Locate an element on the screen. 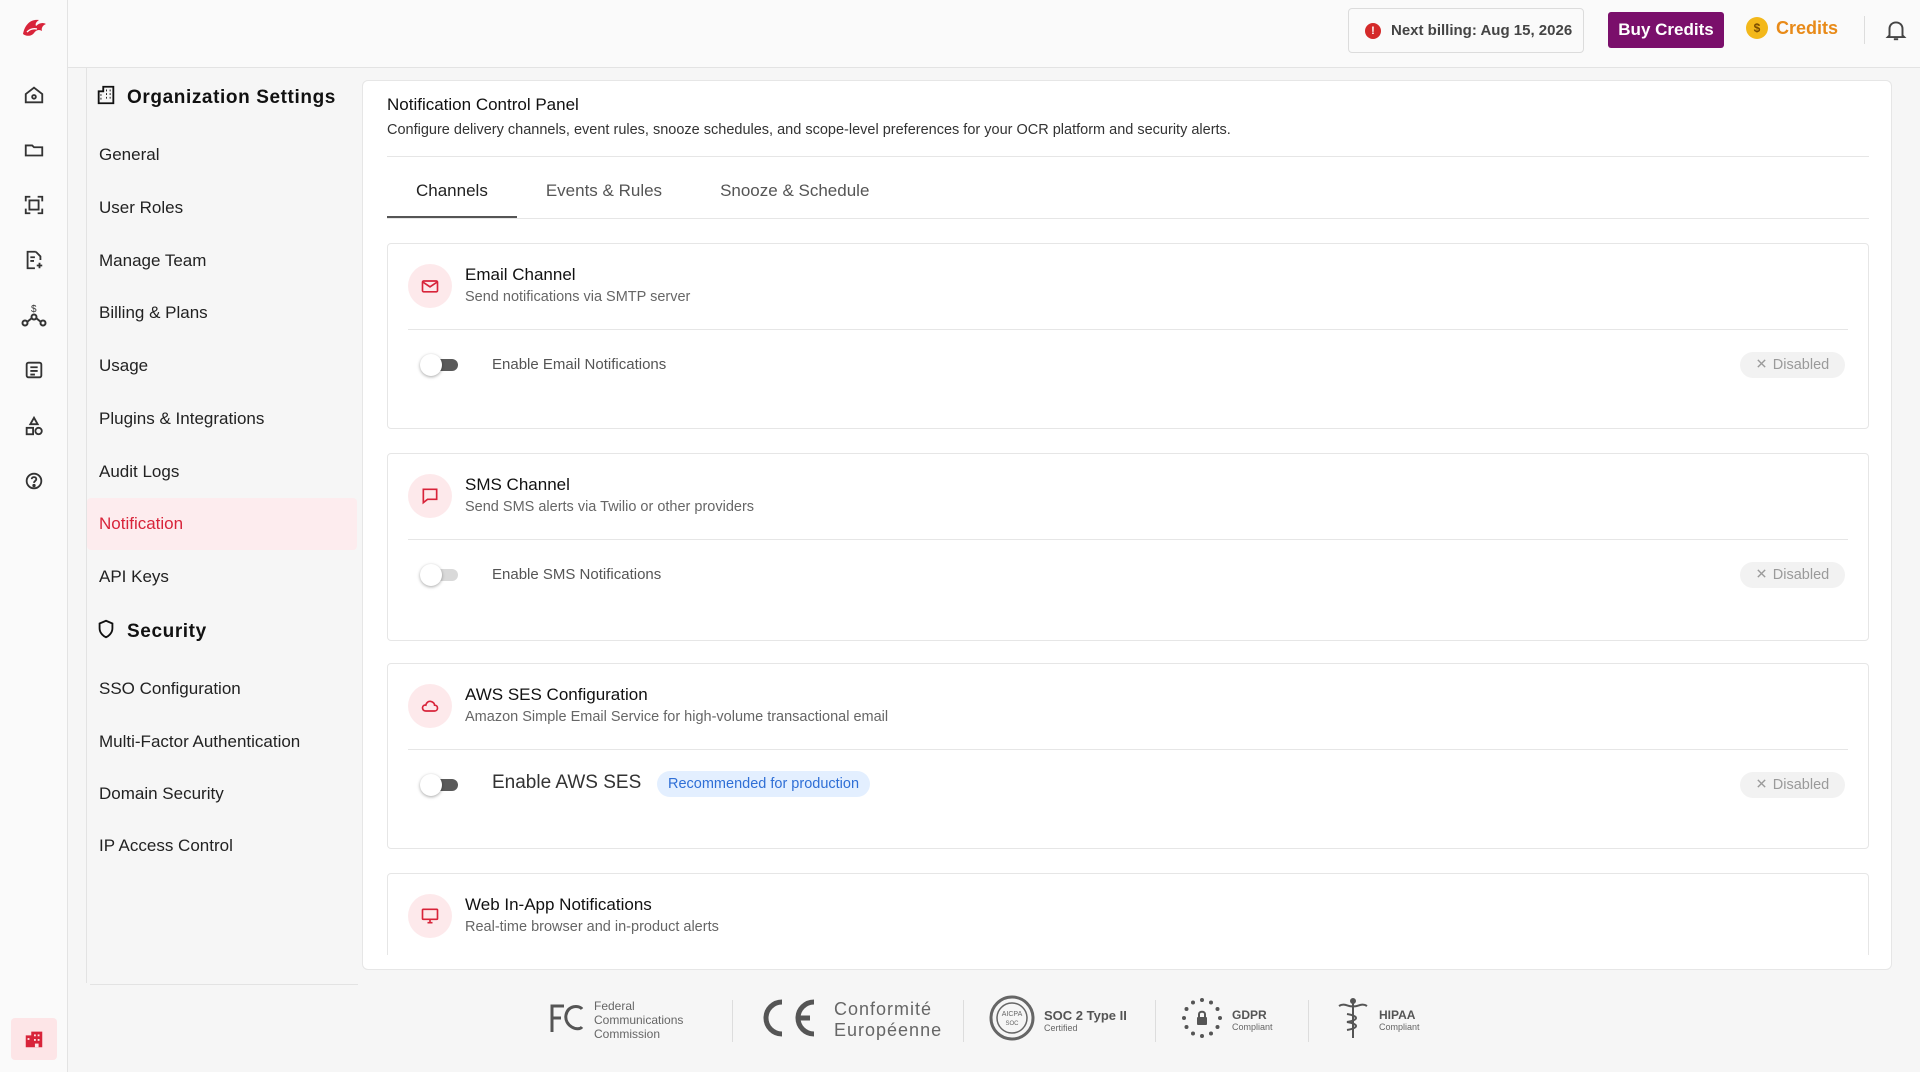 Image resolution: width=1920 pixels, height=1072 pixels. sidebar-item-user-roles: User Roles is located at coordinates (222, 208).